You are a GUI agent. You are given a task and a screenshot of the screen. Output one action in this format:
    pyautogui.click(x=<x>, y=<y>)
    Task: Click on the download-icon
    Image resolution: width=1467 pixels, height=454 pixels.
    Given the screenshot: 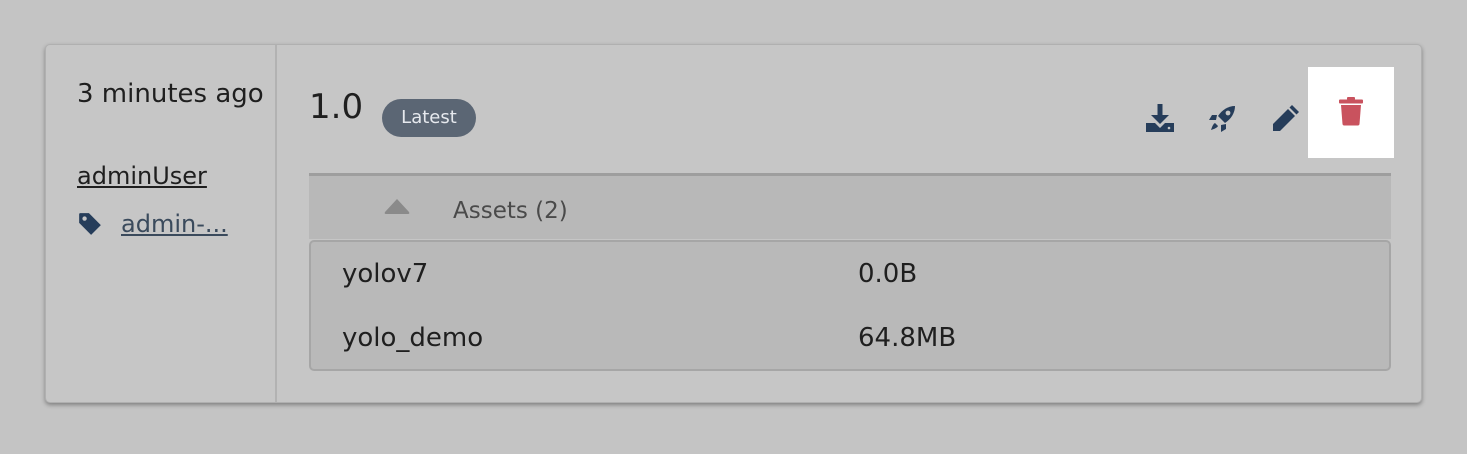 What is the action you would take?
    pyautogui.click(x=1160, y=118)
    